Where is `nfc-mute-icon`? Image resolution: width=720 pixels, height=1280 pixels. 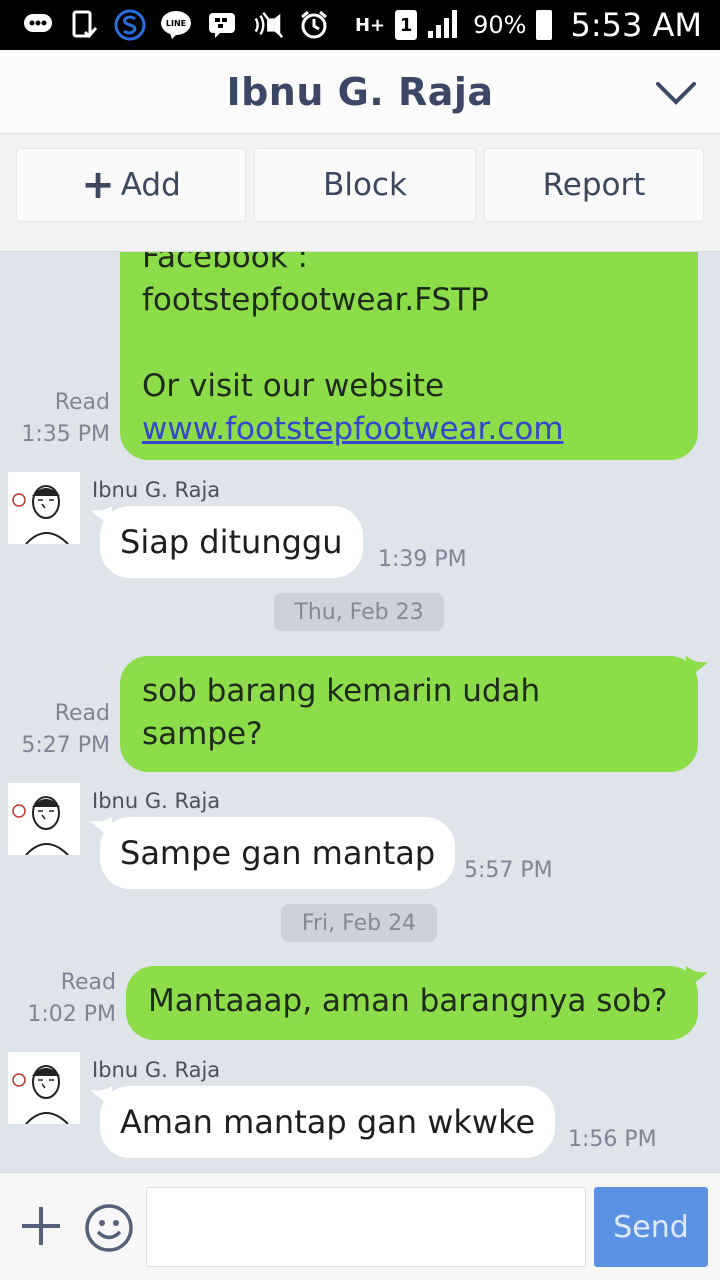
nfc-mute-icon is located at coordinates (268, 25).